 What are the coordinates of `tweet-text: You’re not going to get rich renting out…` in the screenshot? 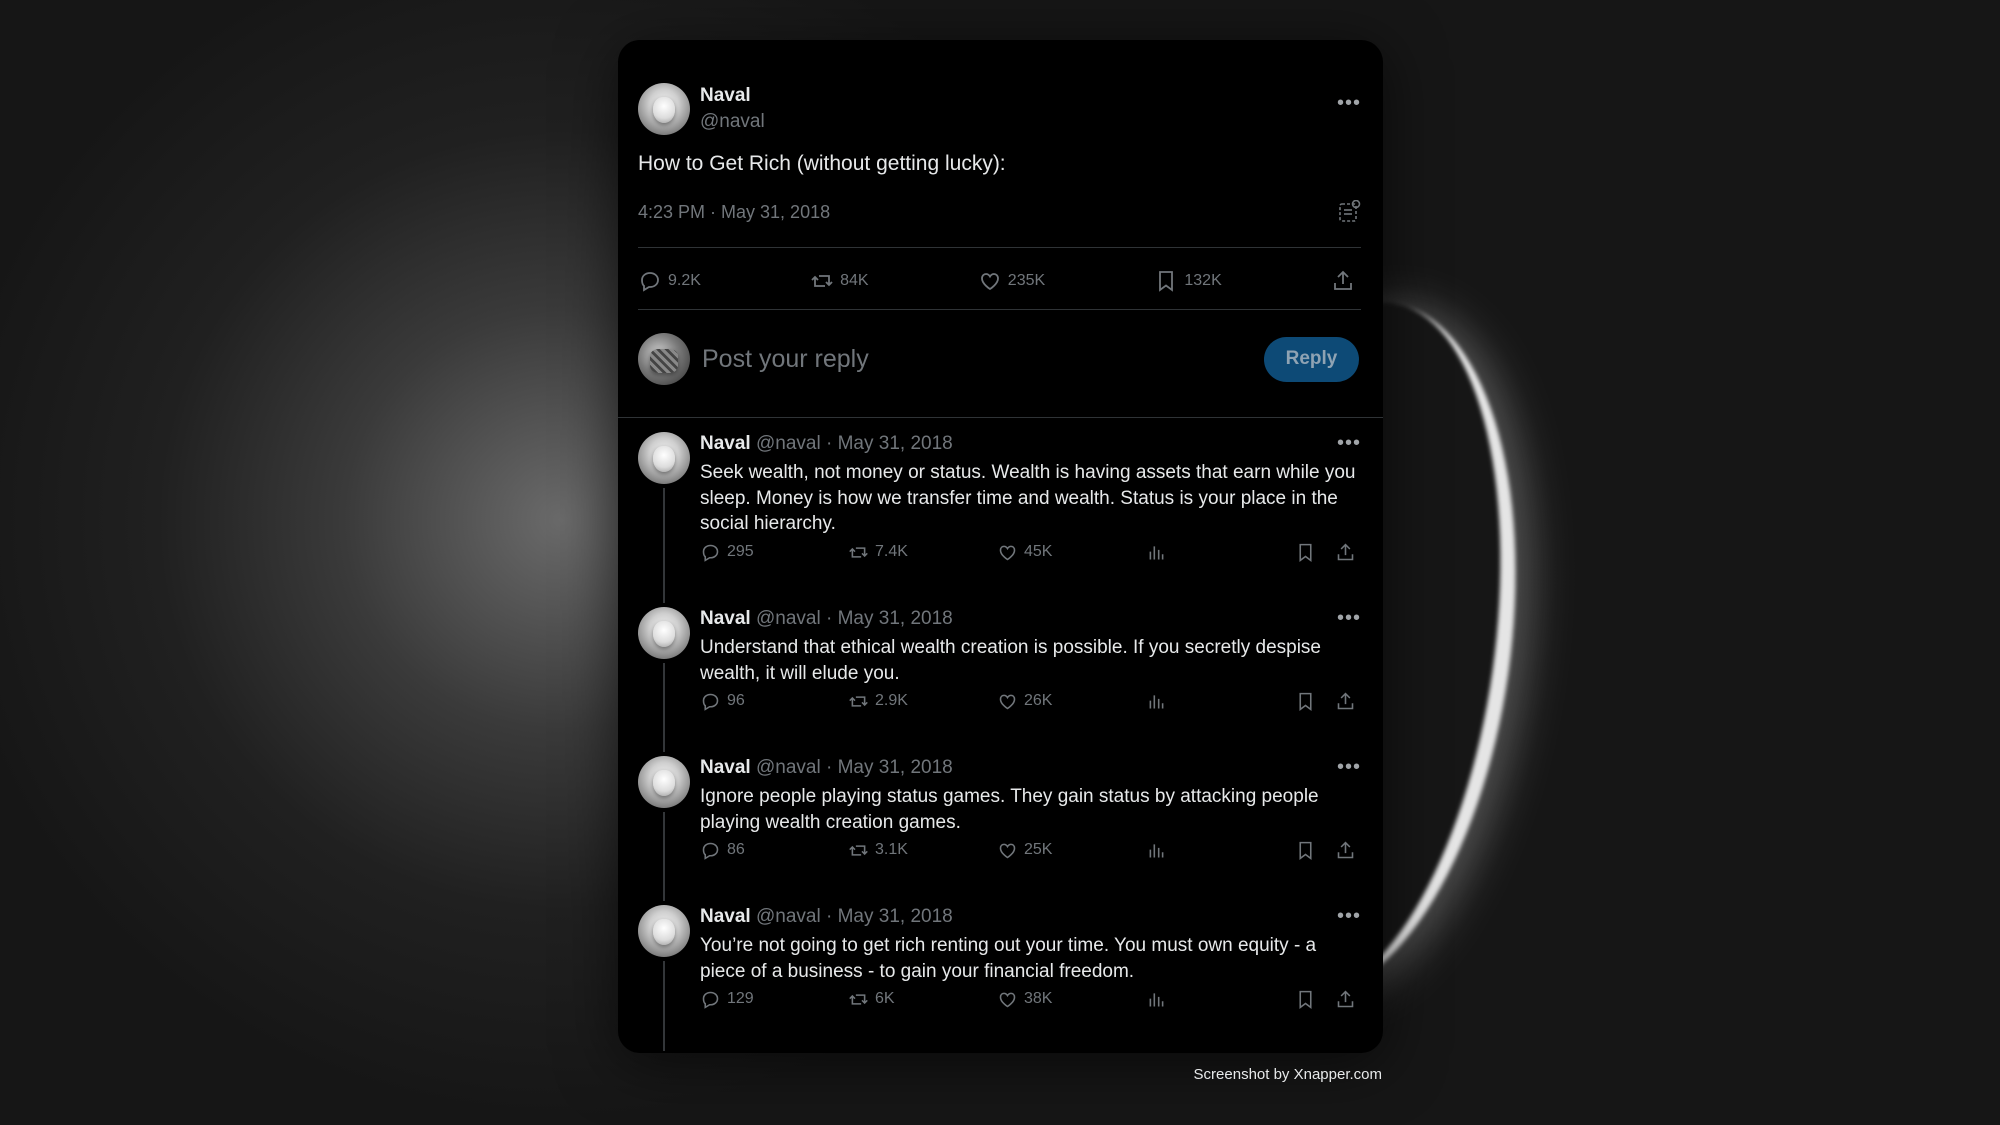 It's located at (1008, 958).